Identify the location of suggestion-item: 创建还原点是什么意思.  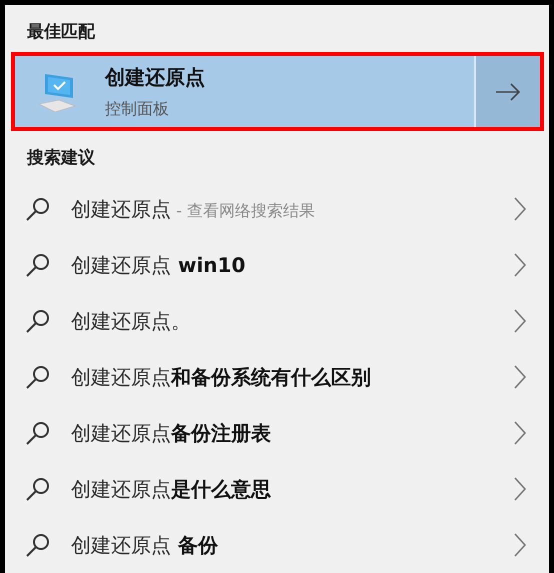
(292, 489).